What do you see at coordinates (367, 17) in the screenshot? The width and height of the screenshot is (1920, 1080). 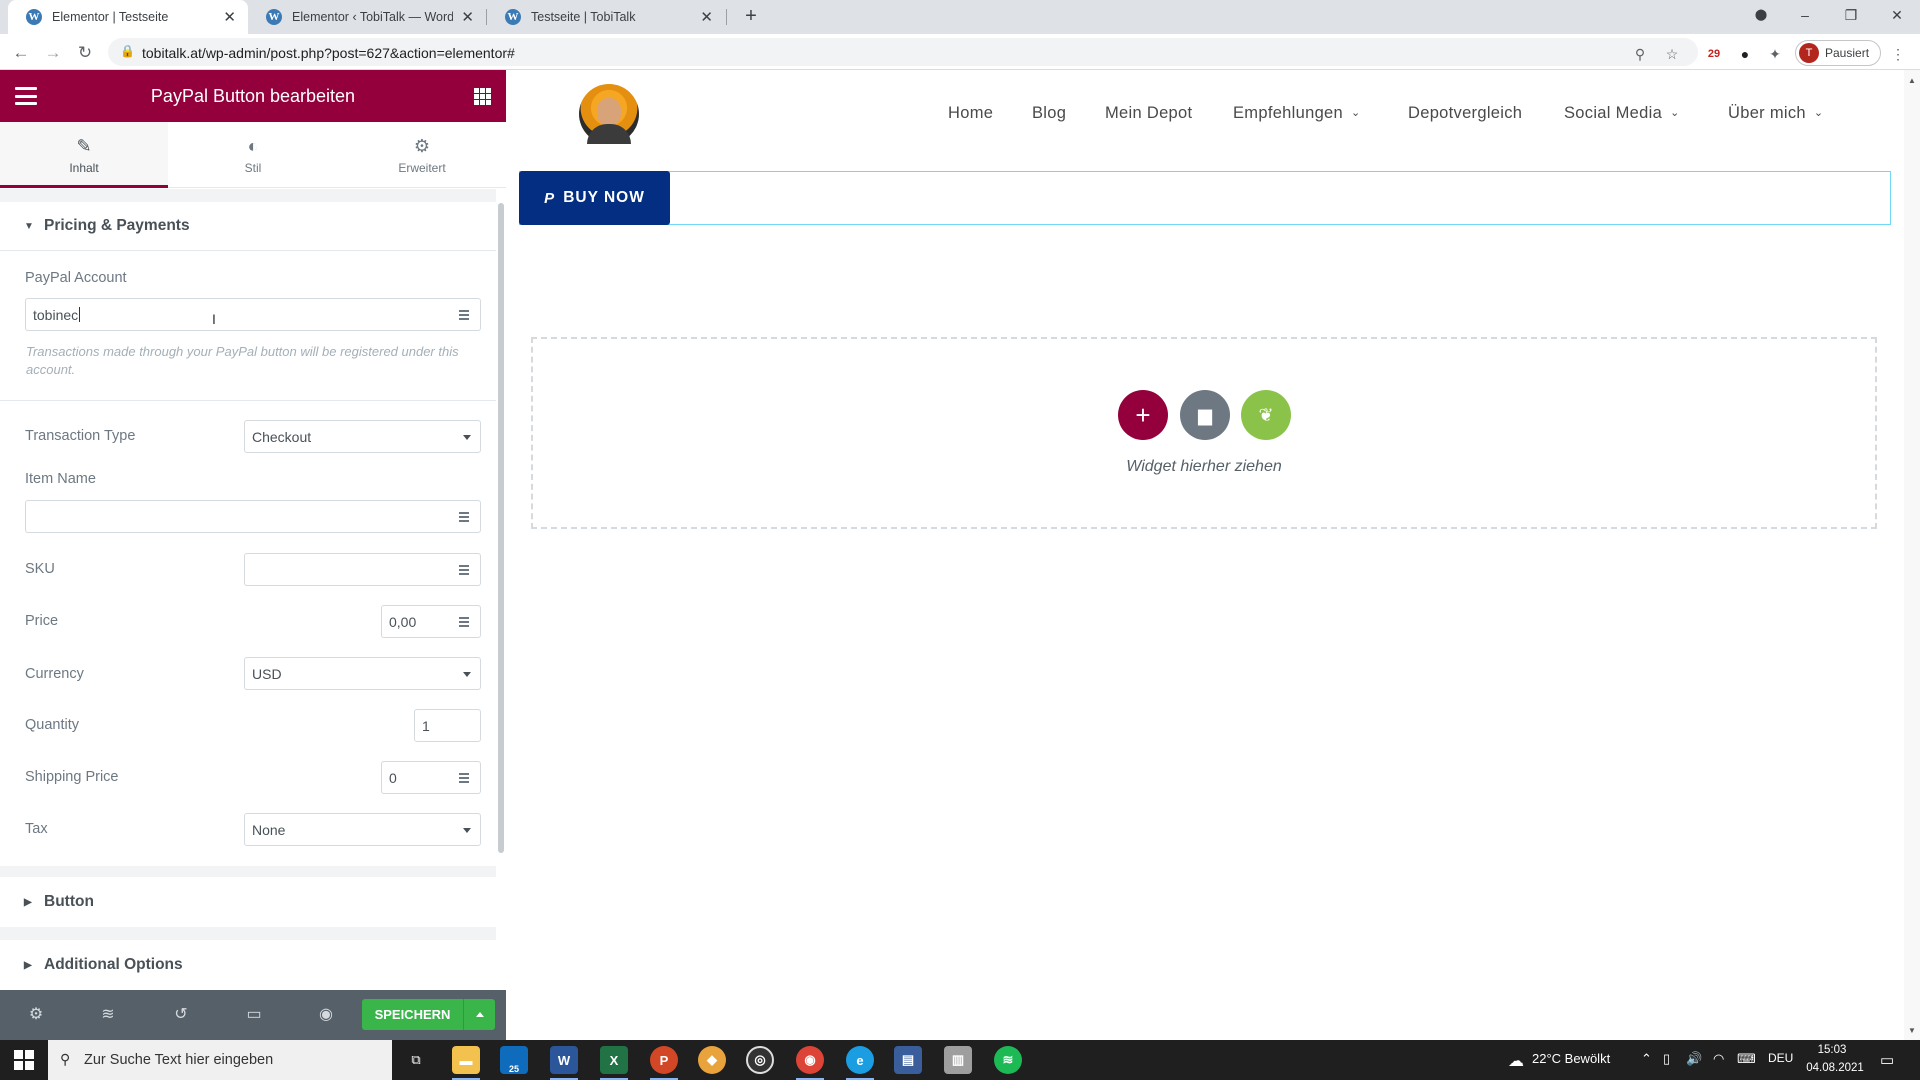 I see `browser-tab-elementor-tobitalk: W Elementor ‹ TobiTalk — WordPre ✕` at bounding box center [367, 17].